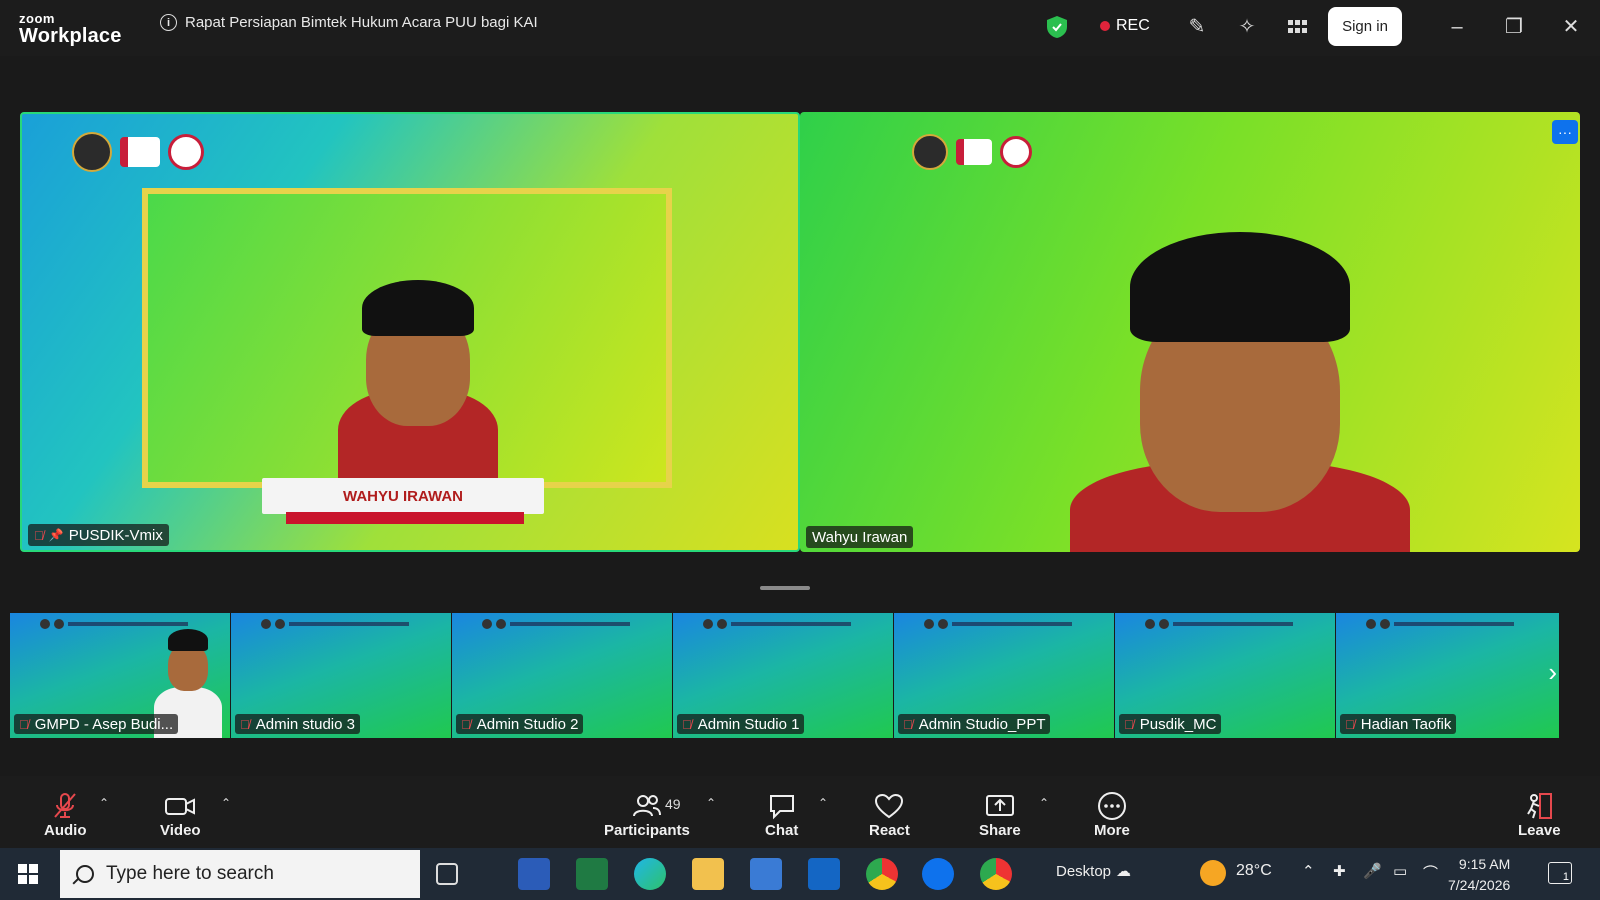  What do you see at coordinates (447, 874) in the screenshot?
I see `task-view-icon` at bounding box center [447, 874].